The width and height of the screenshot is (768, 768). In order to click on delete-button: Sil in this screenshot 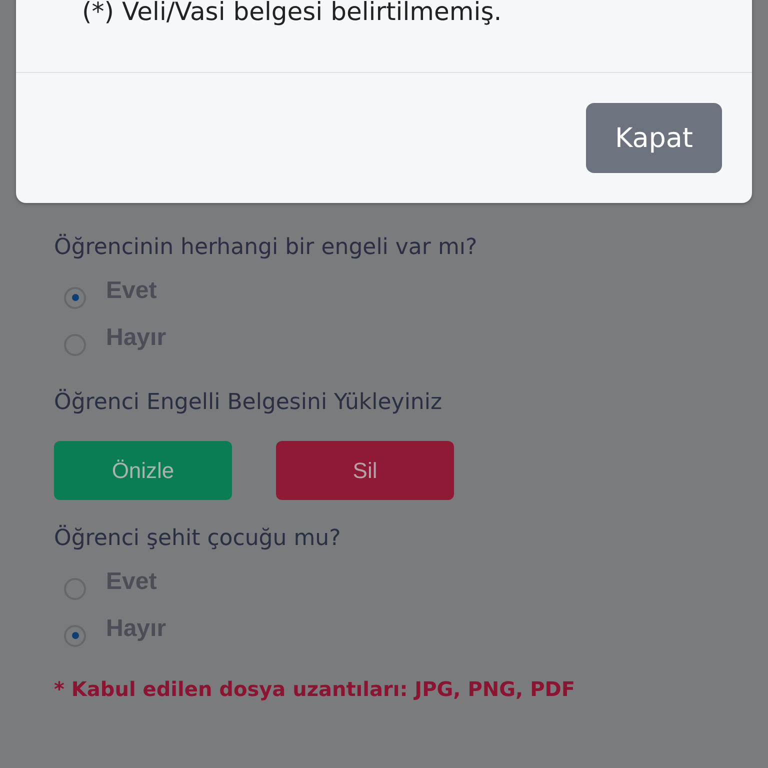, I will do `click(365, 470)`.